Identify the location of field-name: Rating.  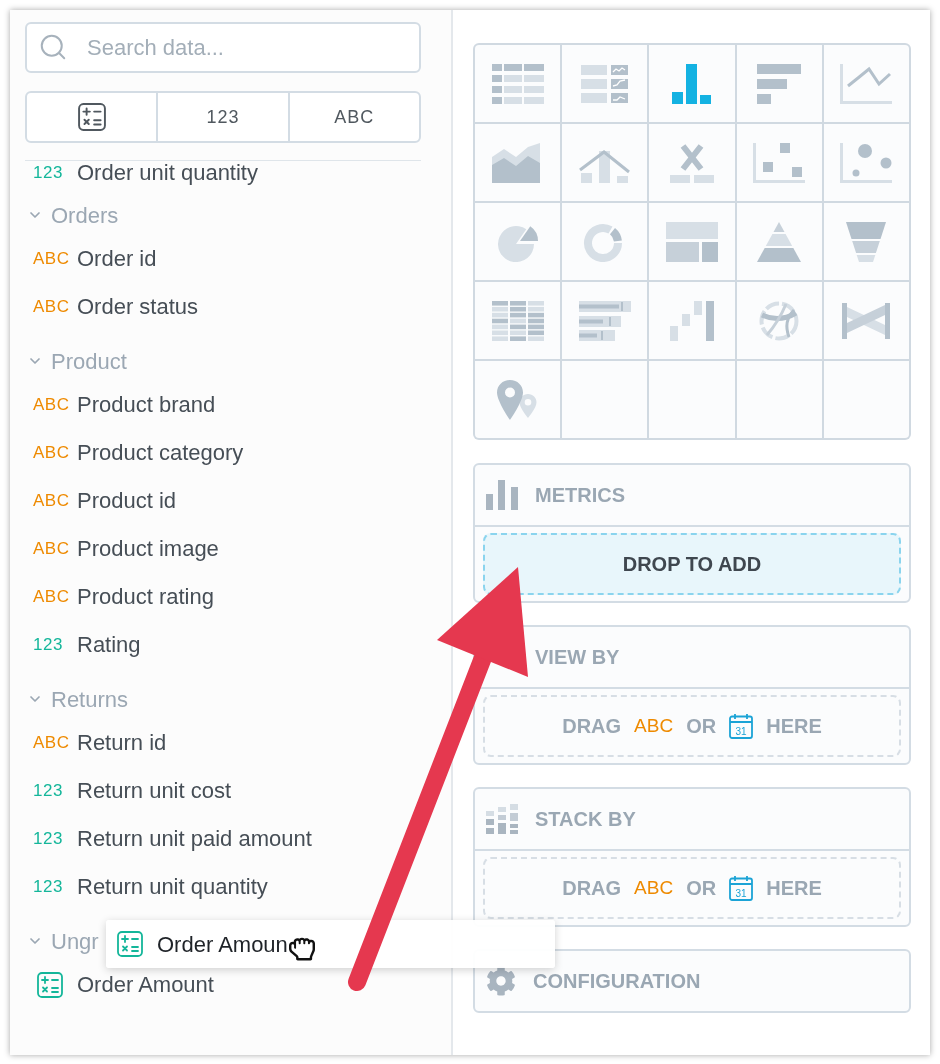
(109, 645).